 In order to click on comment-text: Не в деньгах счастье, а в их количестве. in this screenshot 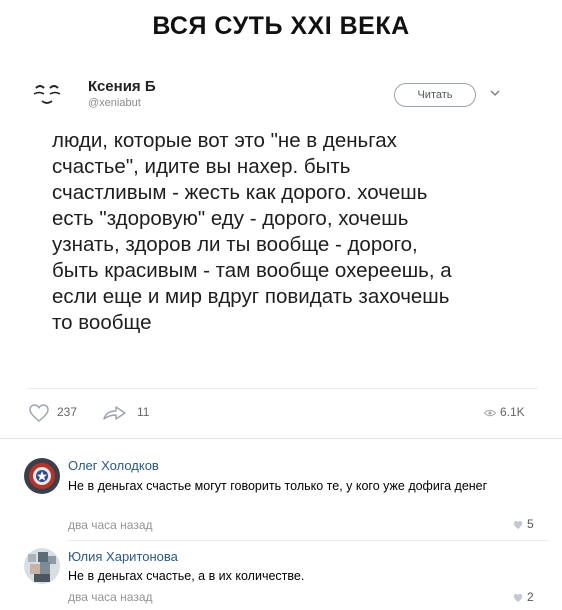, I will do `click(186, 576)`.